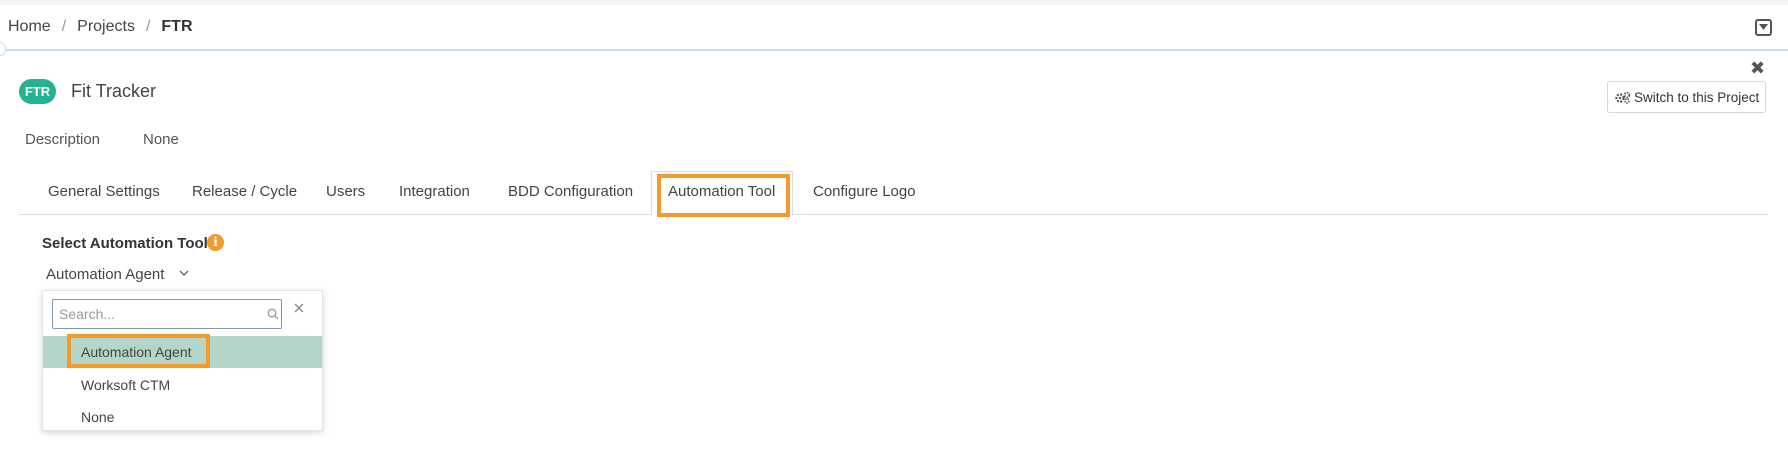 The image size is (1788, 450). What do you see at coordinates (161, 139) in the screenshot?
I see `description-value: None` at bounding box center [161, 139].